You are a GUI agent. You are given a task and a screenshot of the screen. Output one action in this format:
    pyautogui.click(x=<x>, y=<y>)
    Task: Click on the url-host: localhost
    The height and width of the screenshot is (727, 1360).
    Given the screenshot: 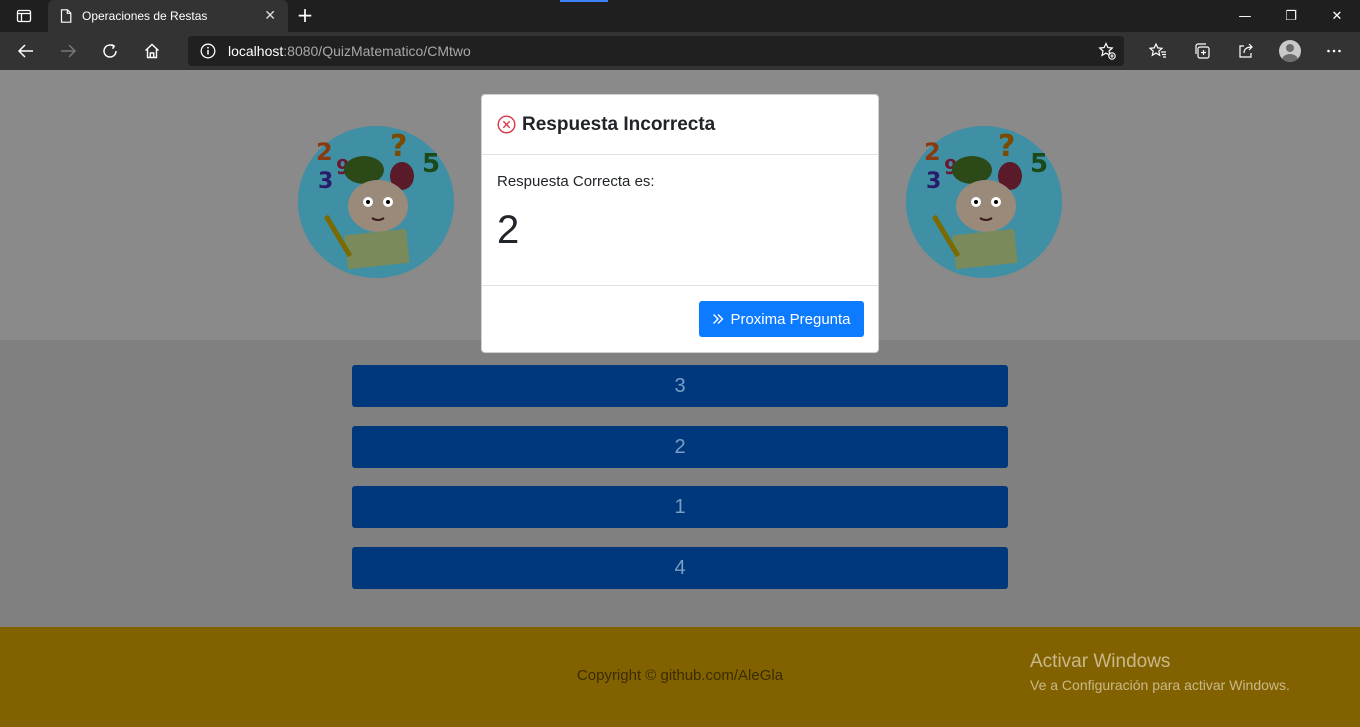 What is the action you would take?
    pyautogui.click(x=256, y=51)
    